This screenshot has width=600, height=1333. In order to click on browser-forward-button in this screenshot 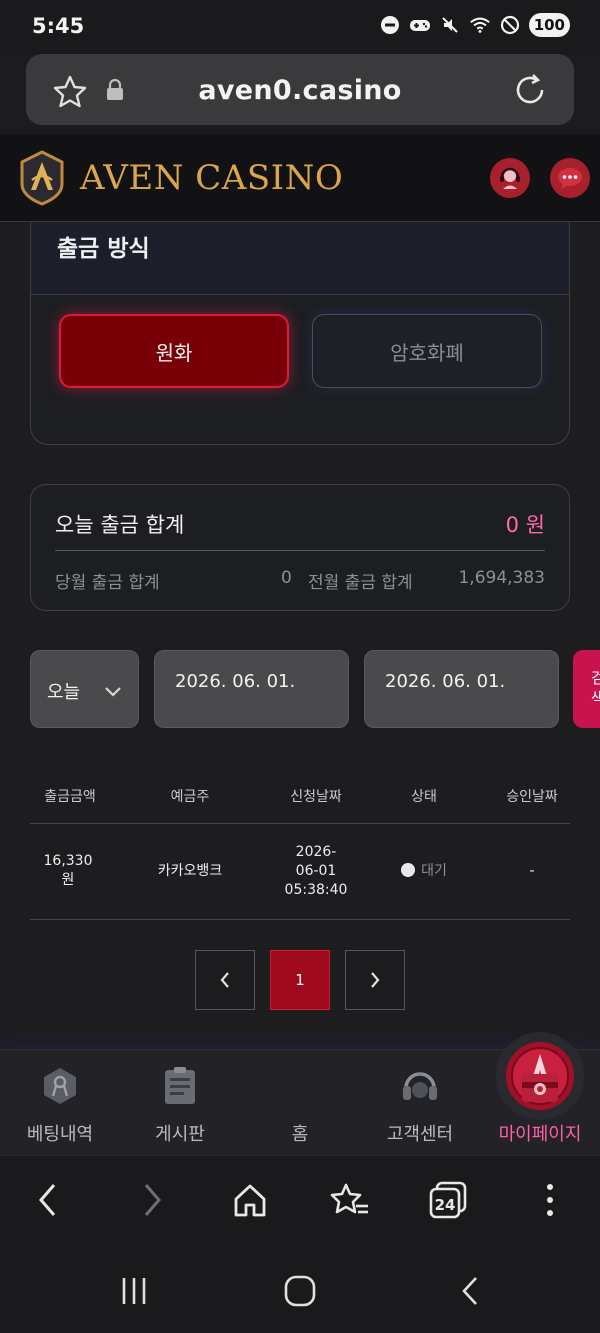, I will do `click(152, 1200)`.